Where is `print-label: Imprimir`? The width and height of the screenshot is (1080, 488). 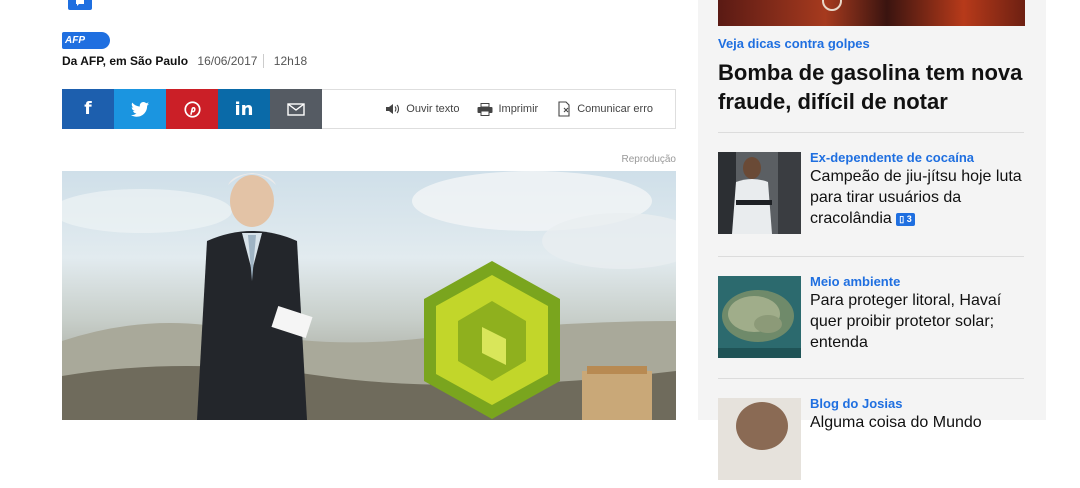
print-label: Imprimir is located at coordinates (518, 109).